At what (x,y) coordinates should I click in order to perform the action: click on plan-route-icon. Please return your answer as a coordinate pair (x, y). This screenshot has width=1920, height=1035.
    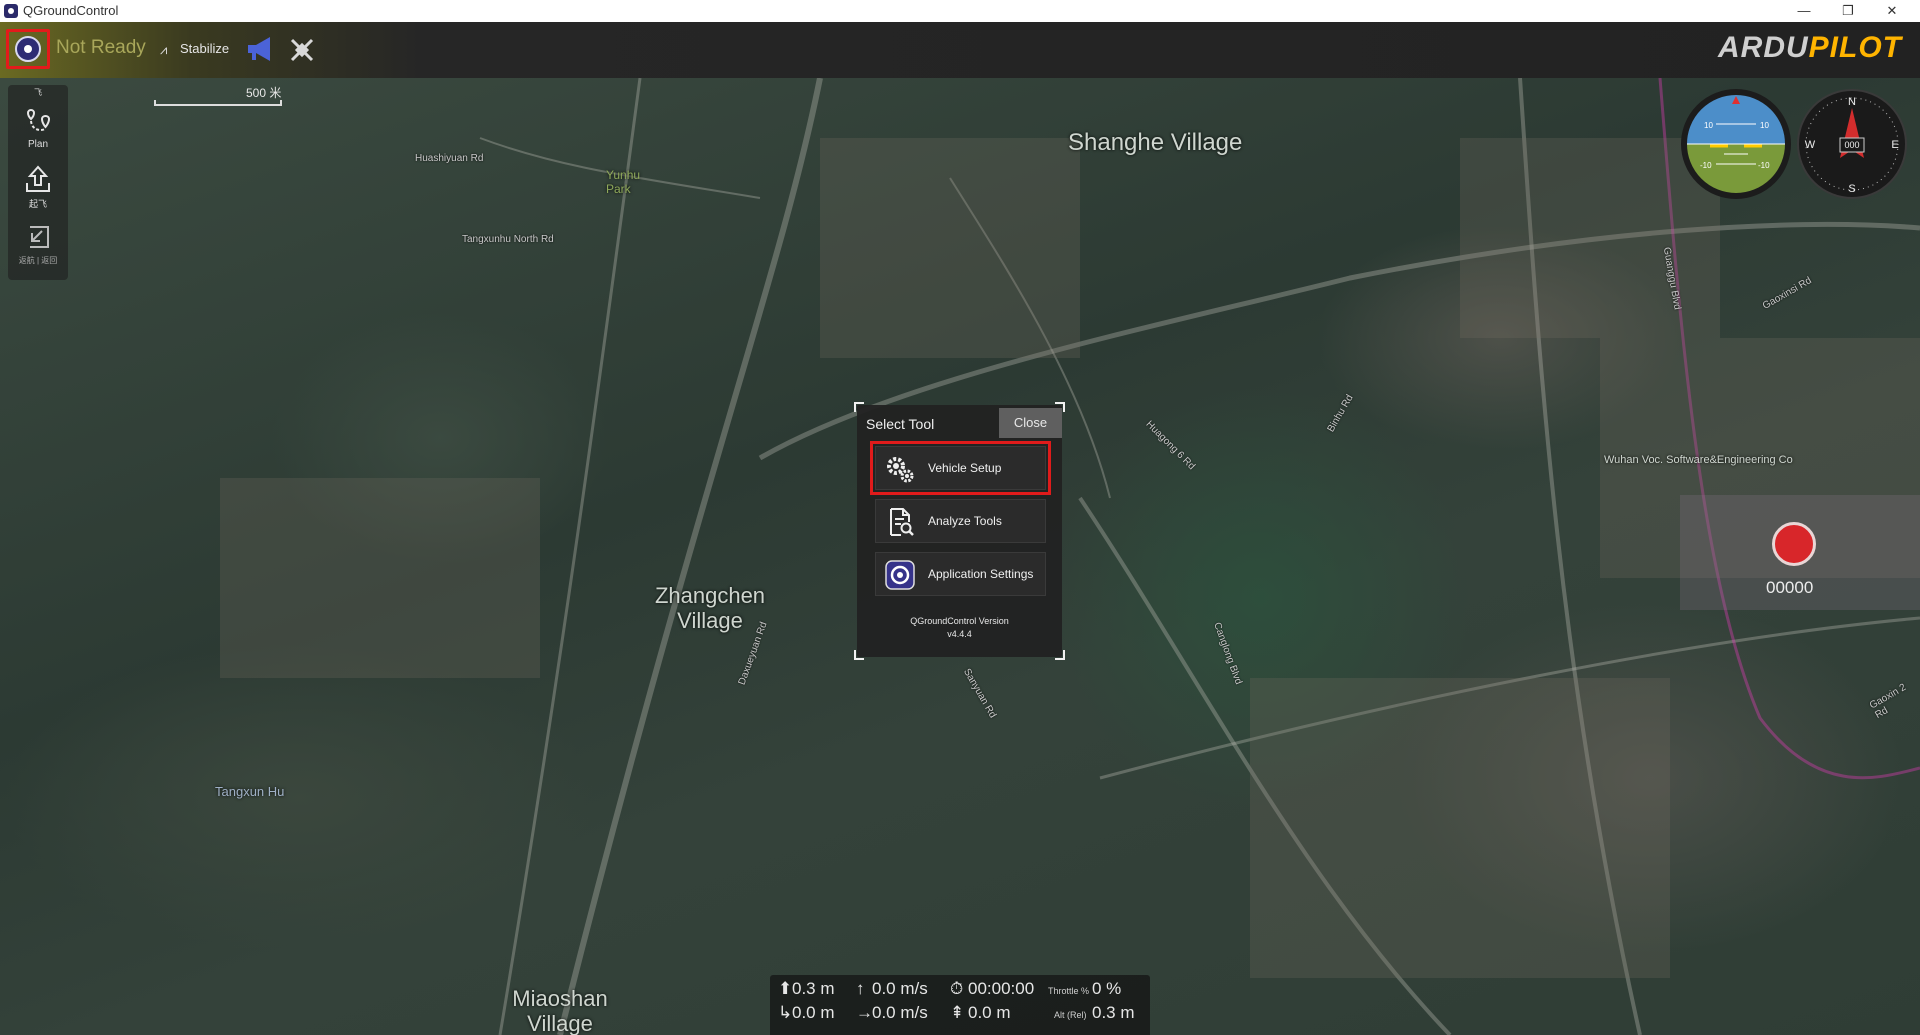
    Looking at the image, I should click on (38, 121).